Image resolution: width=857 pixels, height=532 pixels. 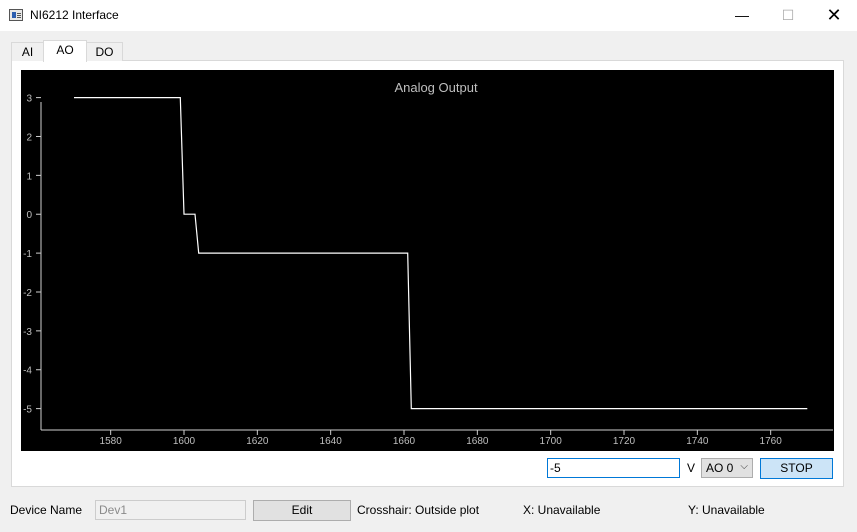 What do you see at coordinates (16, 15) in the screenshot?
I see `app-icon` at bounding box center [16, 15].